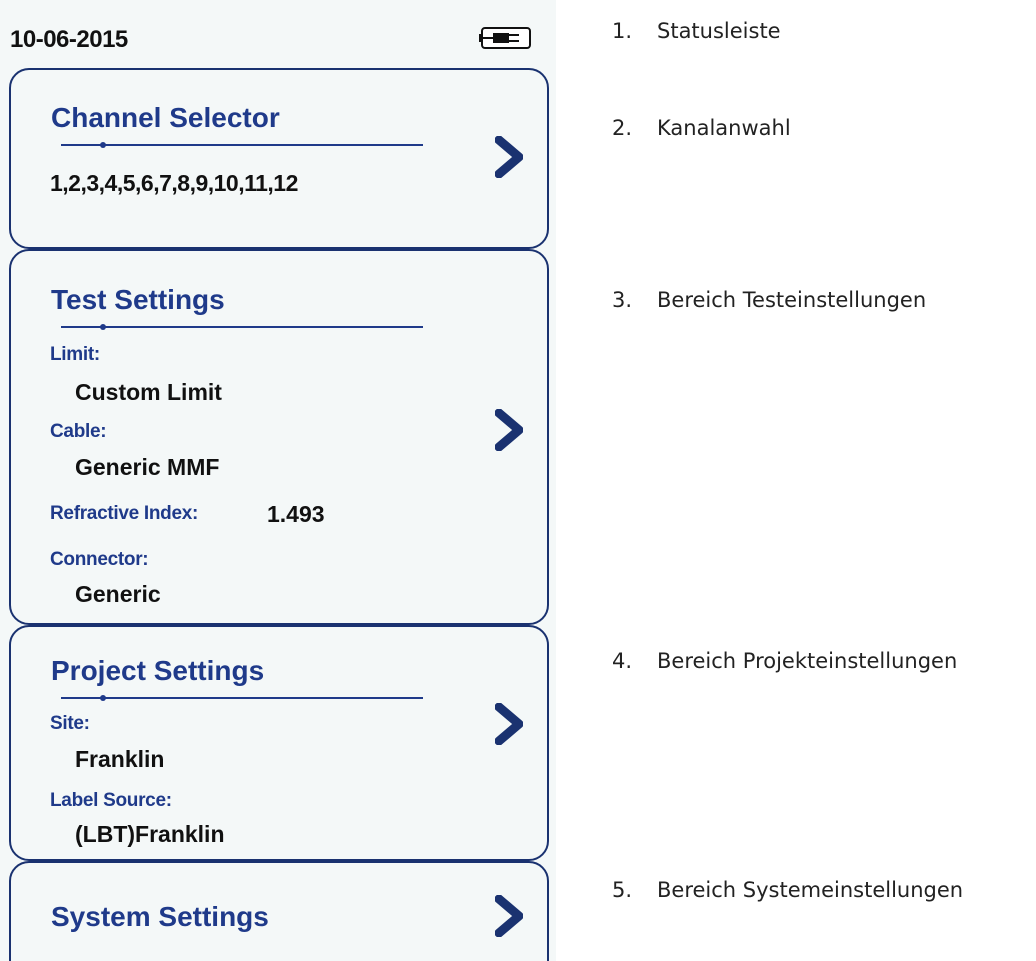 The width and height of the screenshot is (1036, 961). Describe the element at coordinates (160, 916) in the screenshot. I see `system-settings-title: System Settings` at that location.